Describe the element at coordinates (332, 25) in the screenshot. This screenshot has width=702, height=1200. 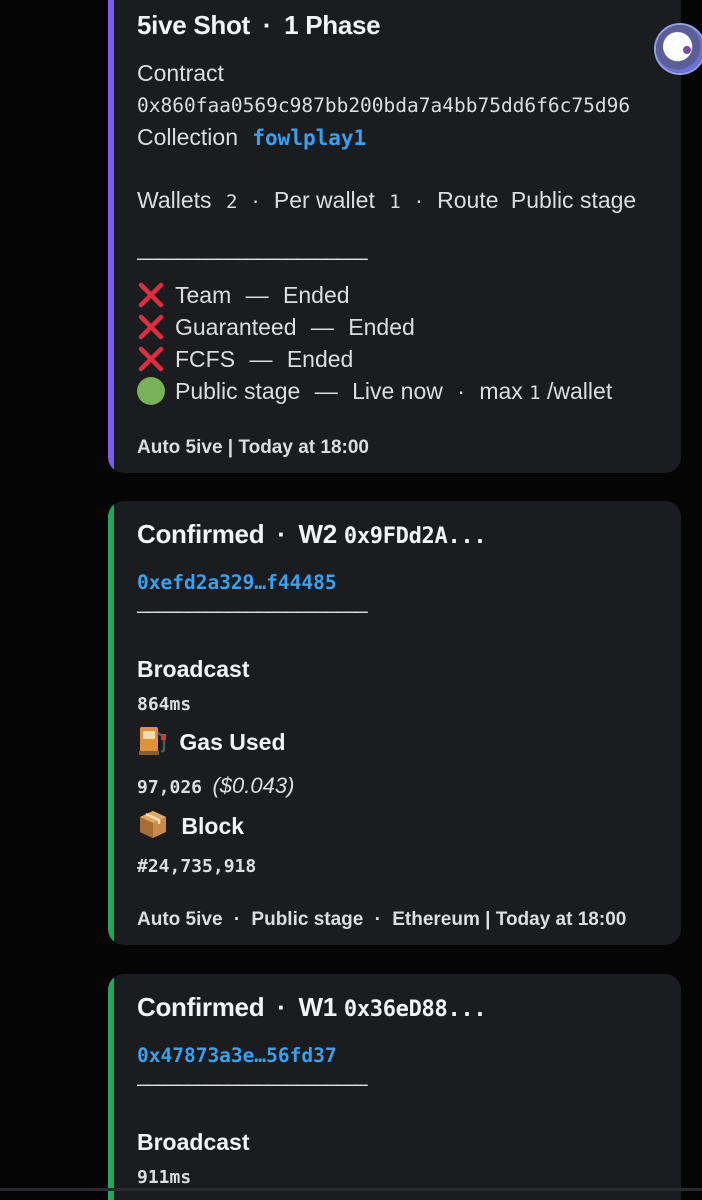
I see `phase-count: 1 Phase` at that location.